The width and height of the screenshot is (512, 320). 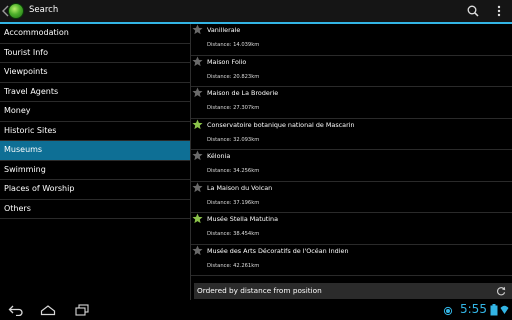 I want to click on category-item-accommodation: Accommodation, so click(x=95, y=34).